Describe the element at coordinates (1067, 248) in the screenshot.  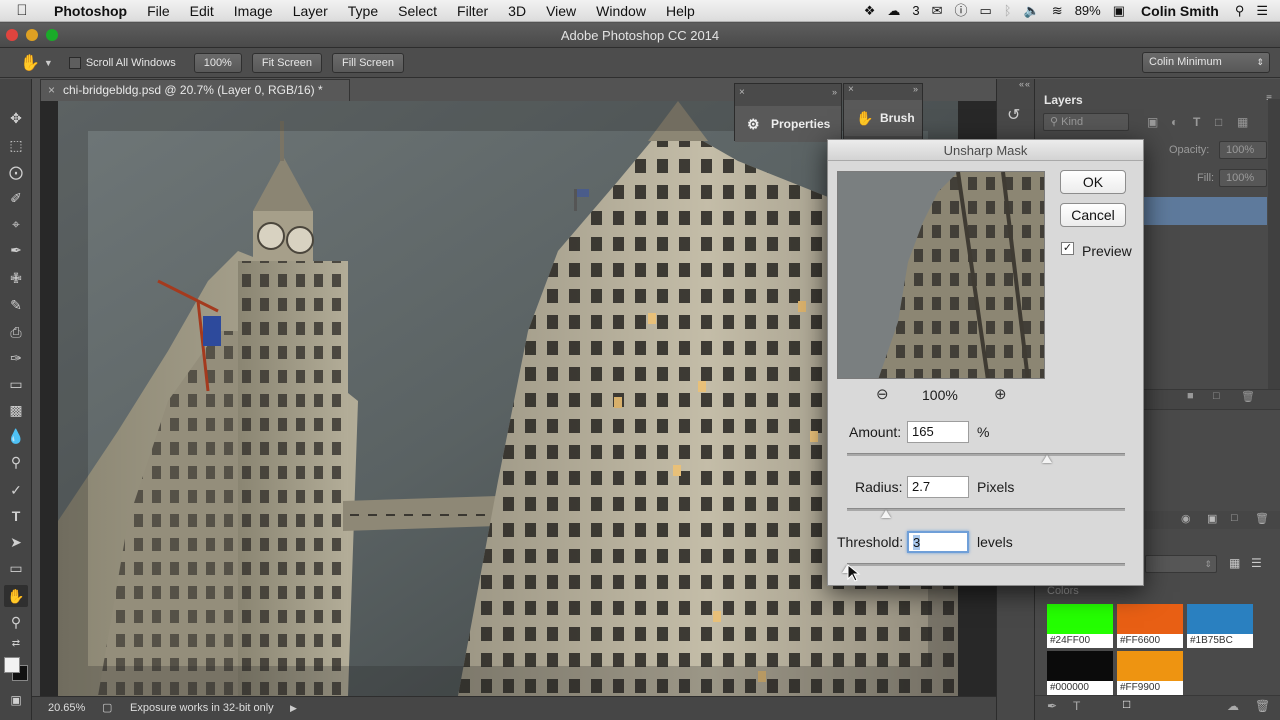
I see `preview-checkbox: ✓` at that location.